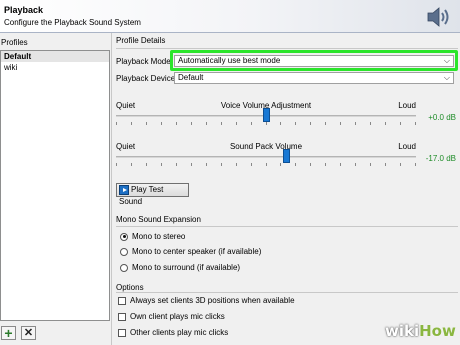 Image resolution: width=460 pixels, height=345 pixels. I want to click on radio-label: Mono to surround (if available), so click(186, 267).